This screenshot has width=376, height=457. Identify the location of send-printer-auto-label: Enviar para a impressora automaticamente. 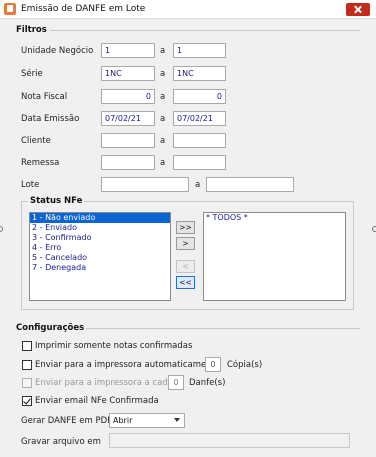
(128, 365).